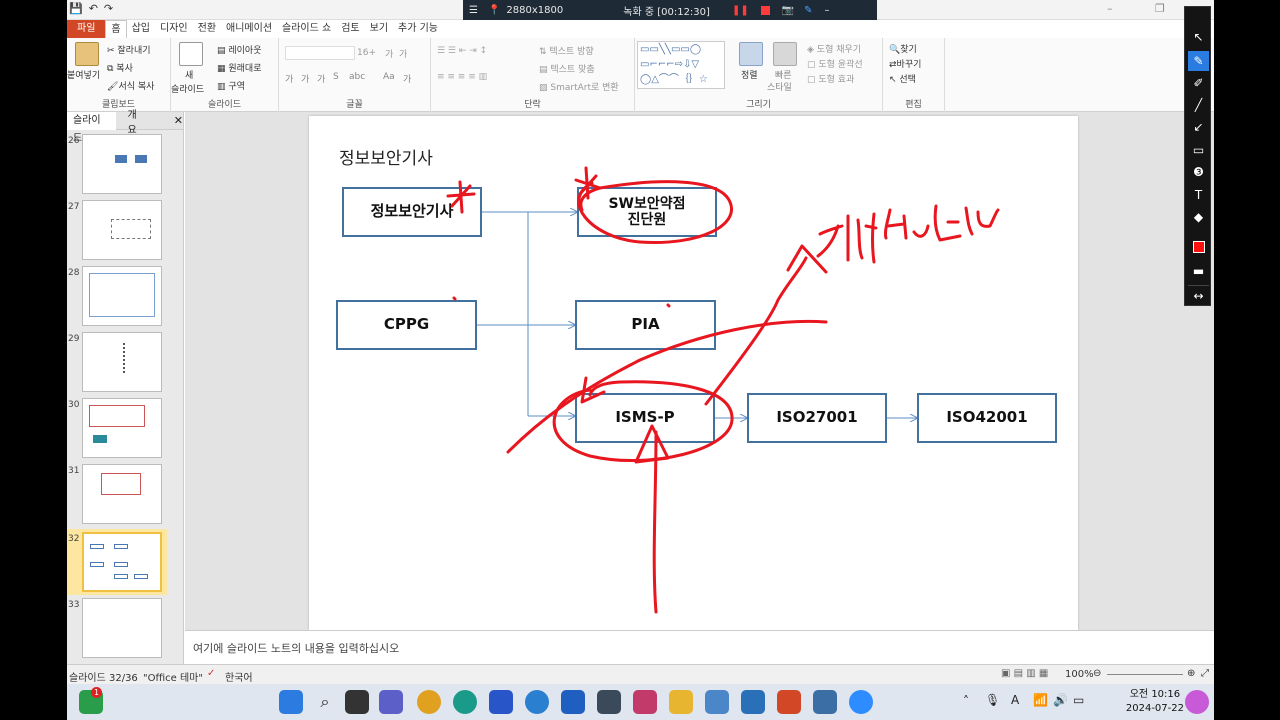 The height and width of the screenshot is (720, 1280). Describe the element at coordinates (1060, 700) in the screenshot. I see `volume-icon: 🔊` at that location.